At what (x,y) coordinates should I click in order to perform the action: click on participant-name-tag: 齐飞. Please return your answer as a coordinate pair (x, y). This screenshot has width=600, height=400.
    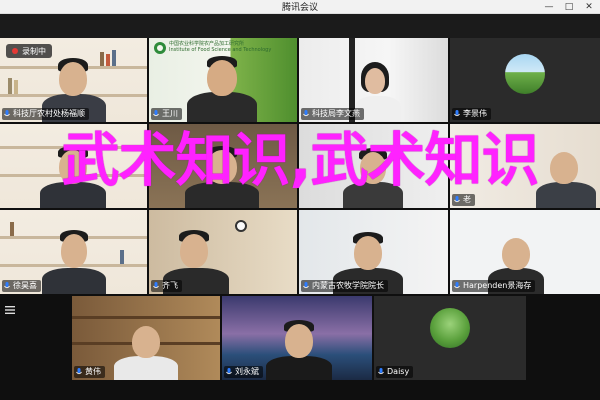
    Looking at the image, I should click on (166, 286).